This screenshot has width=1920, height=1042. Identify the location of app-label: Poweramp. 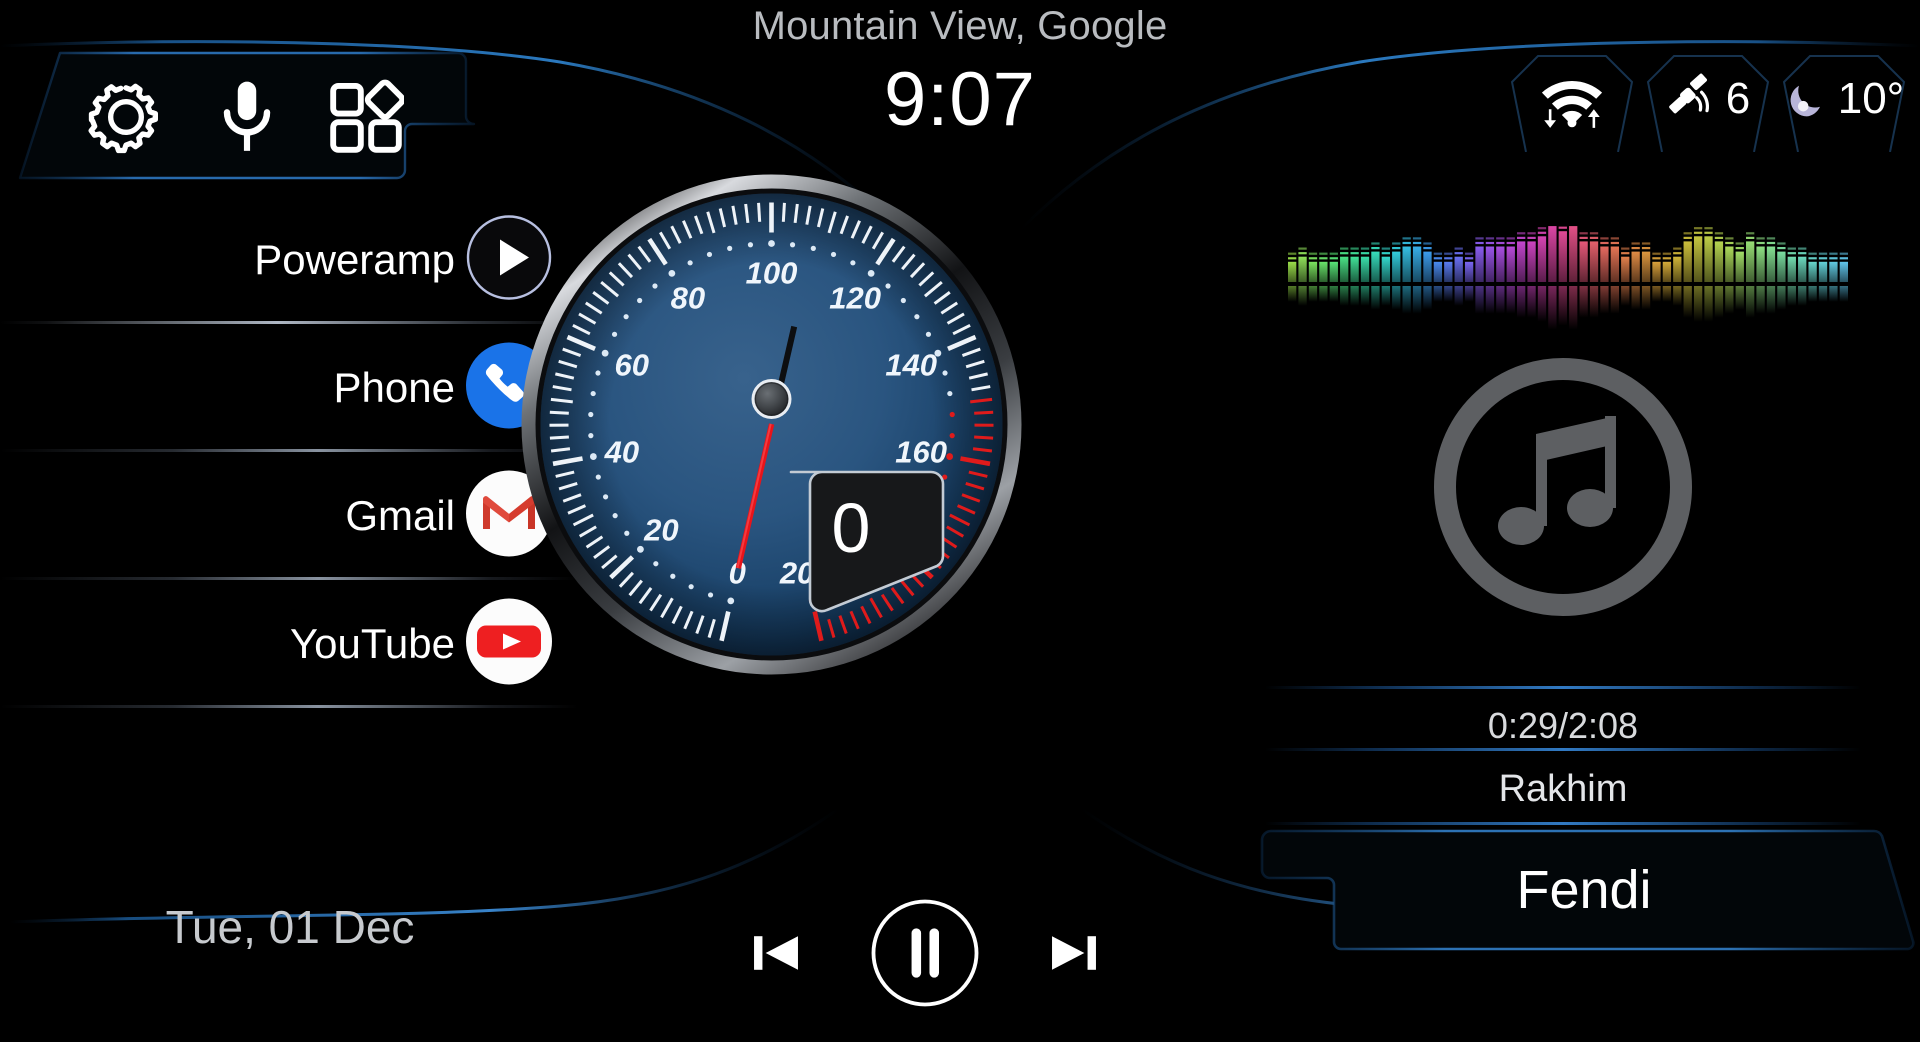
(354, 259).